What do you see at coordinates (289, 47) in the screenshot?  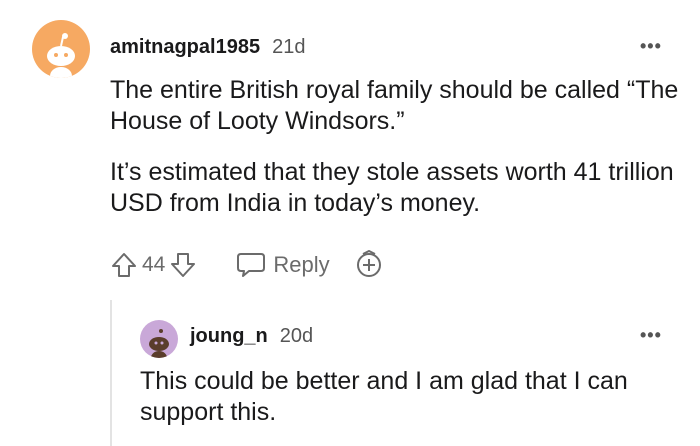 I see `comment-timestamp: 21d` at bounding box center [289, 47].